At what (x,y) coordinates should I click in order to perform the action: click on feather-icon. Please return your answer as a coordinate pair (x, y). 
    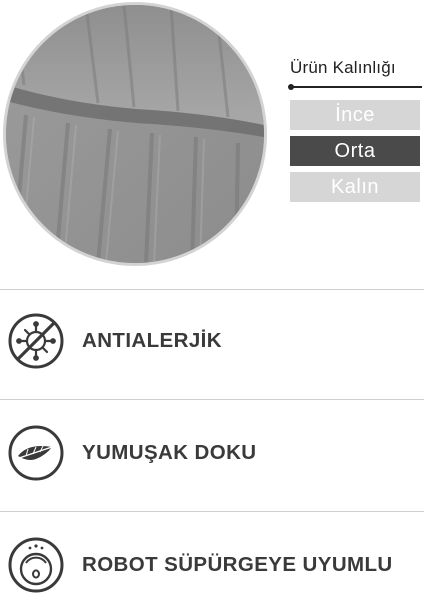
    Looking at the image, I should click on (36, 453).